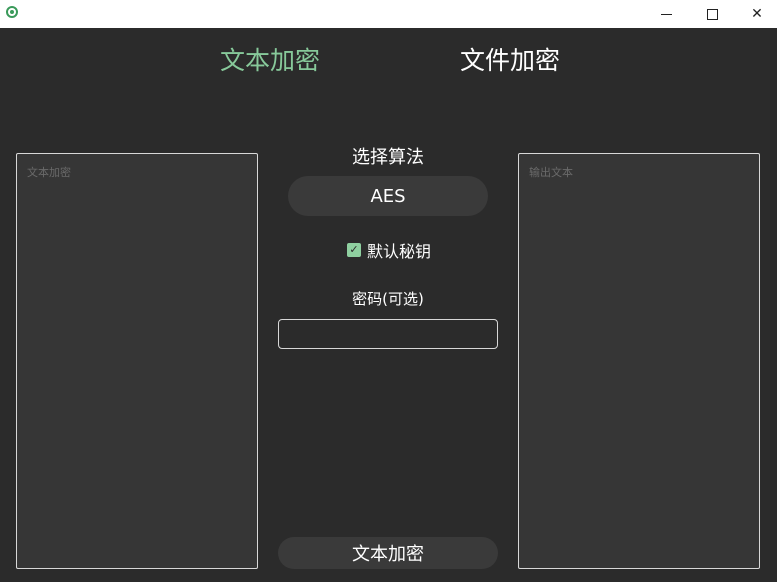 The width and height of the screenshot is (777, 582). I want to click on output-placeholder: 输出文本, so click(551, 172).